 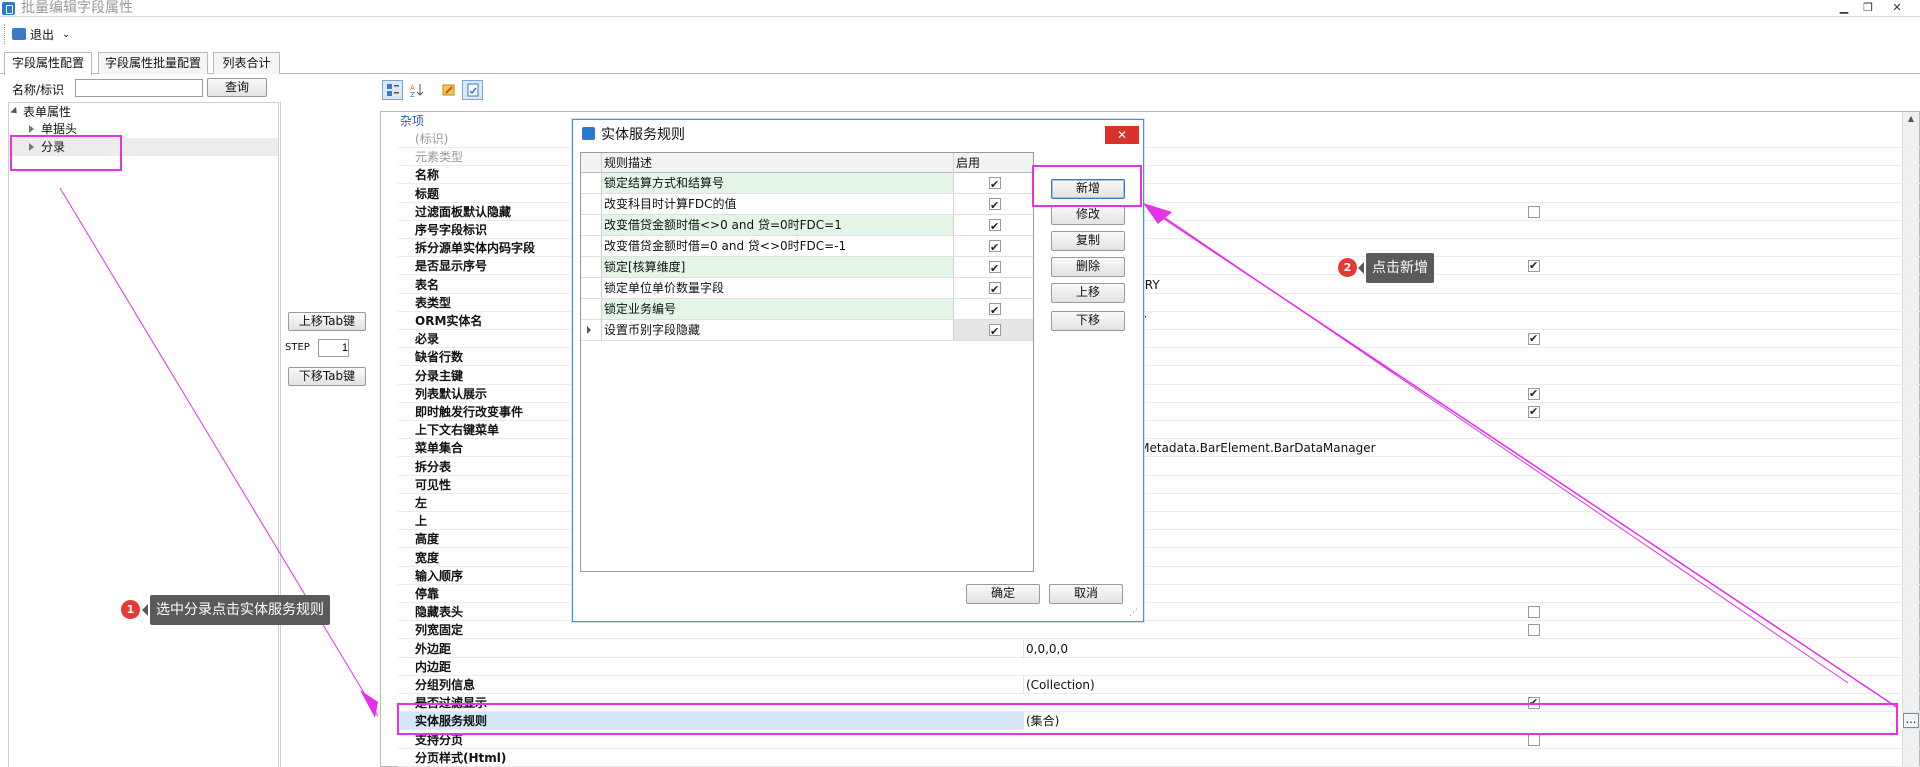 I want to click on annotation-callout-1: 选中分录点击实体服务规则, so click(x=236, y=610).